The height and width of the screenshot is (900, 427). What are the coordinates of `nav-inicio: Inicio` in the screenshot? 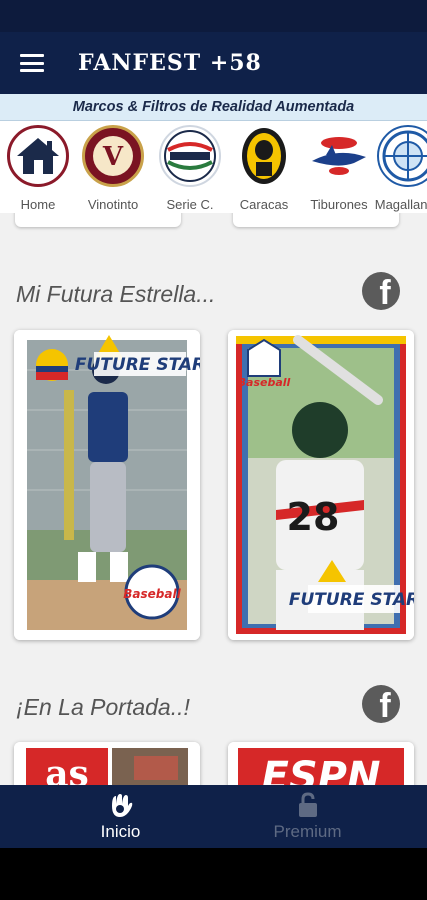 It's located at (120, 816).